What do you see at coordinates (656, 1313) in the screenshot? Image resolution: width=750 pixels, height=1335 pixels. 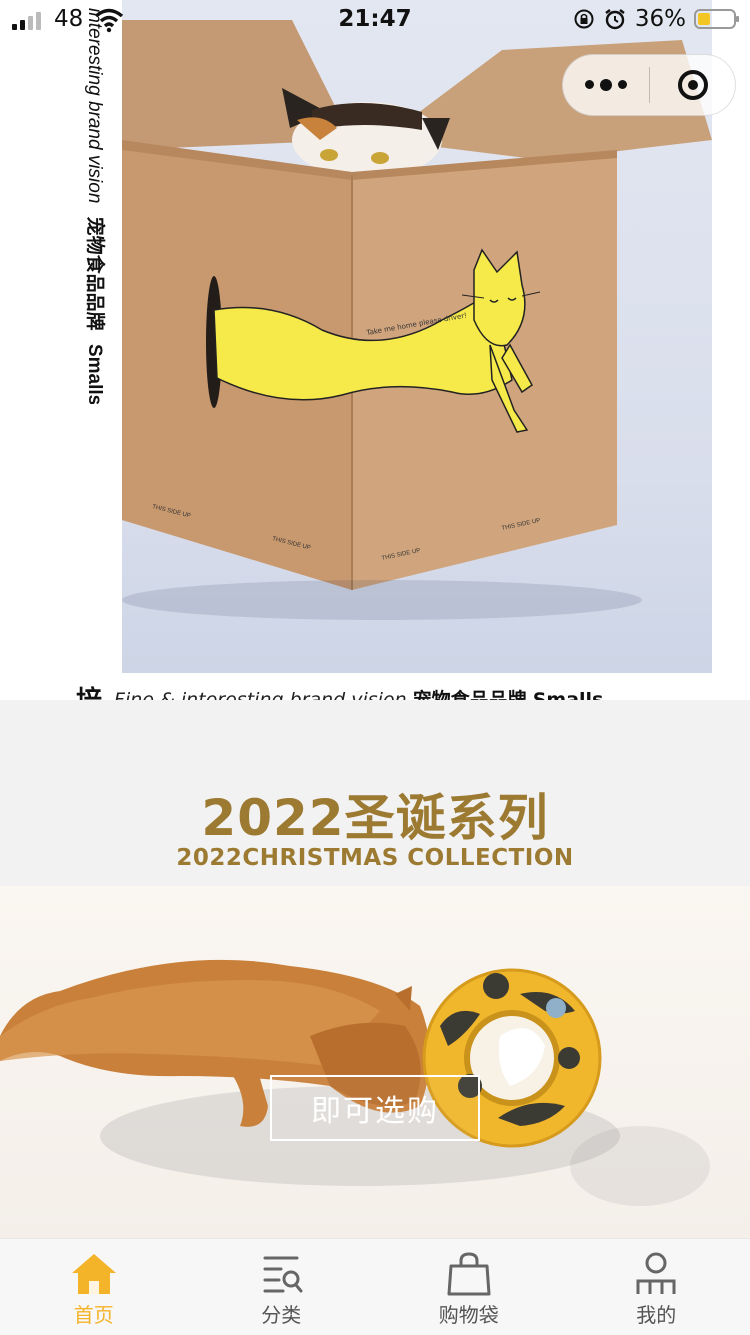 I see `tab-label: 我的` at bounding box center [656, 1313].